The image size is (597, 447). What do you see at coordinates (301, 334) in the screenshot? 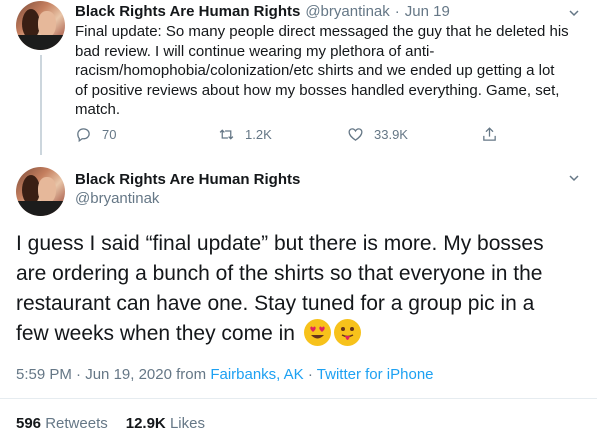
I see `tweet-text-line-last: few weeks when they come in` at bounding box center [301, 334].